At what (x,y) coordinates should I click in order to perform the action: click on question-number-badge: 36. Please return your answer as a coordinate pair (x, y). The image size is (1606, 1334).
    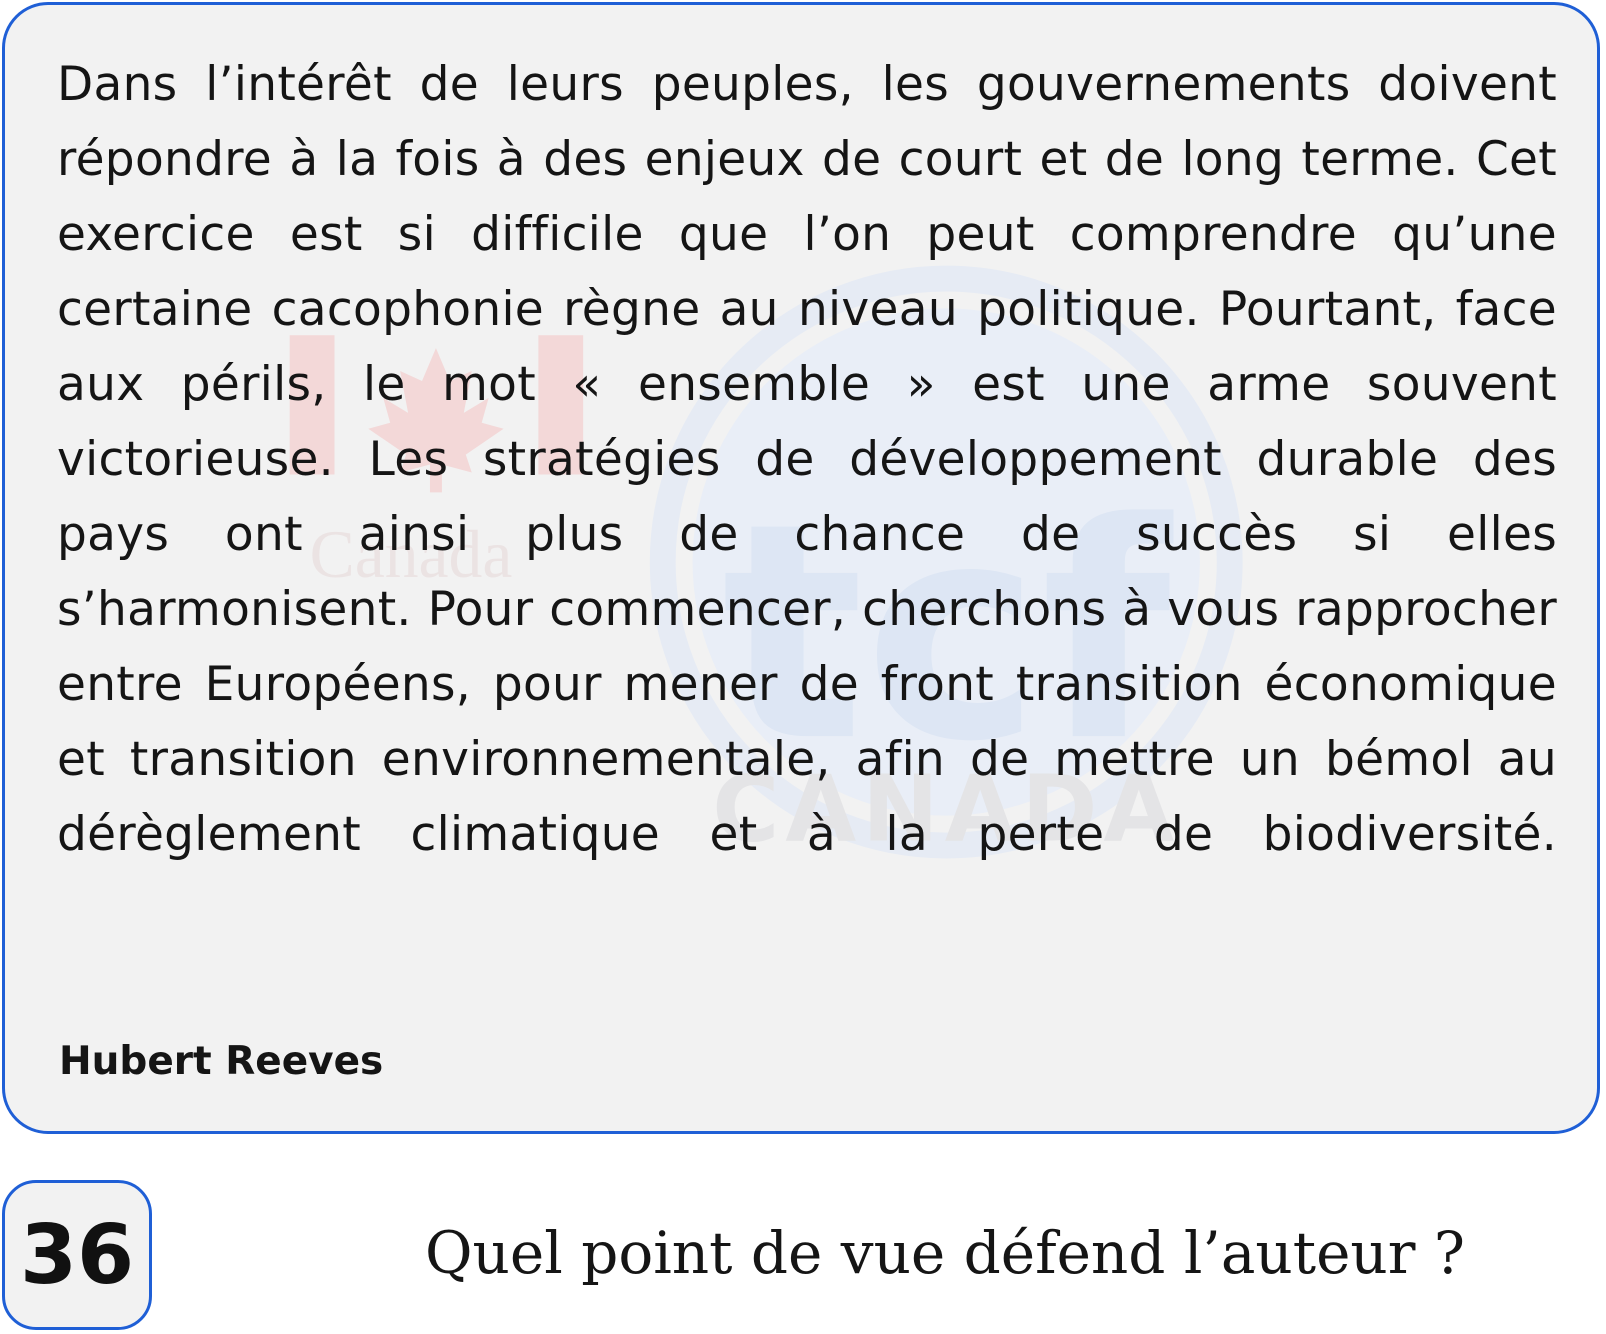
    Looking at the image, I should click on (77, 1255).